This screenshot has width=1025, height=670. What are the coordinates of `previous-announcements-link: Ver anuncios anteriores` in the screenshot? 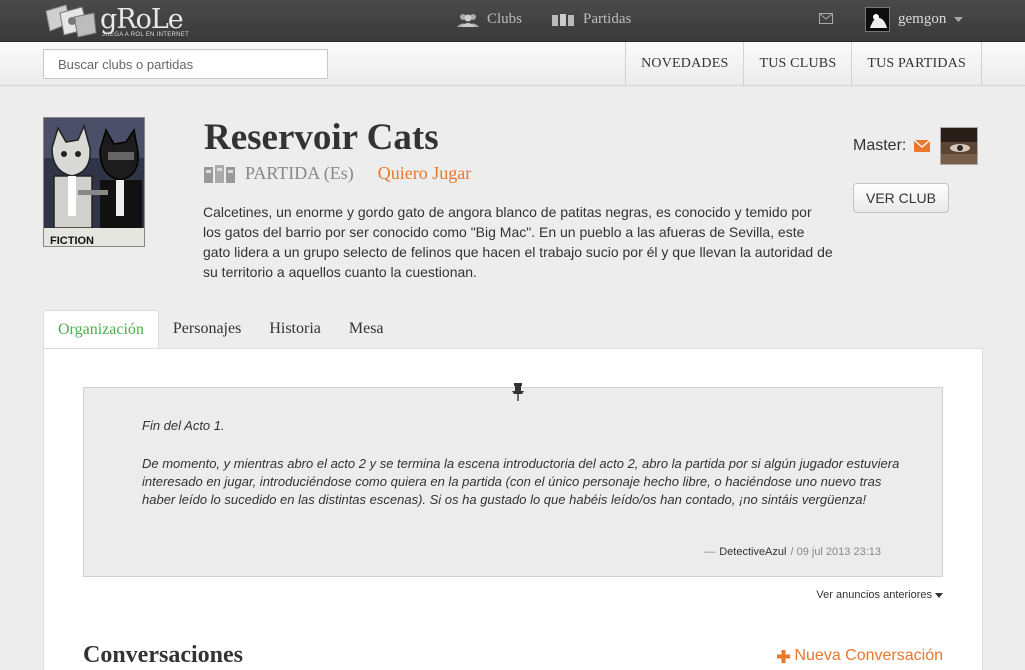 It's located at (879, 595).